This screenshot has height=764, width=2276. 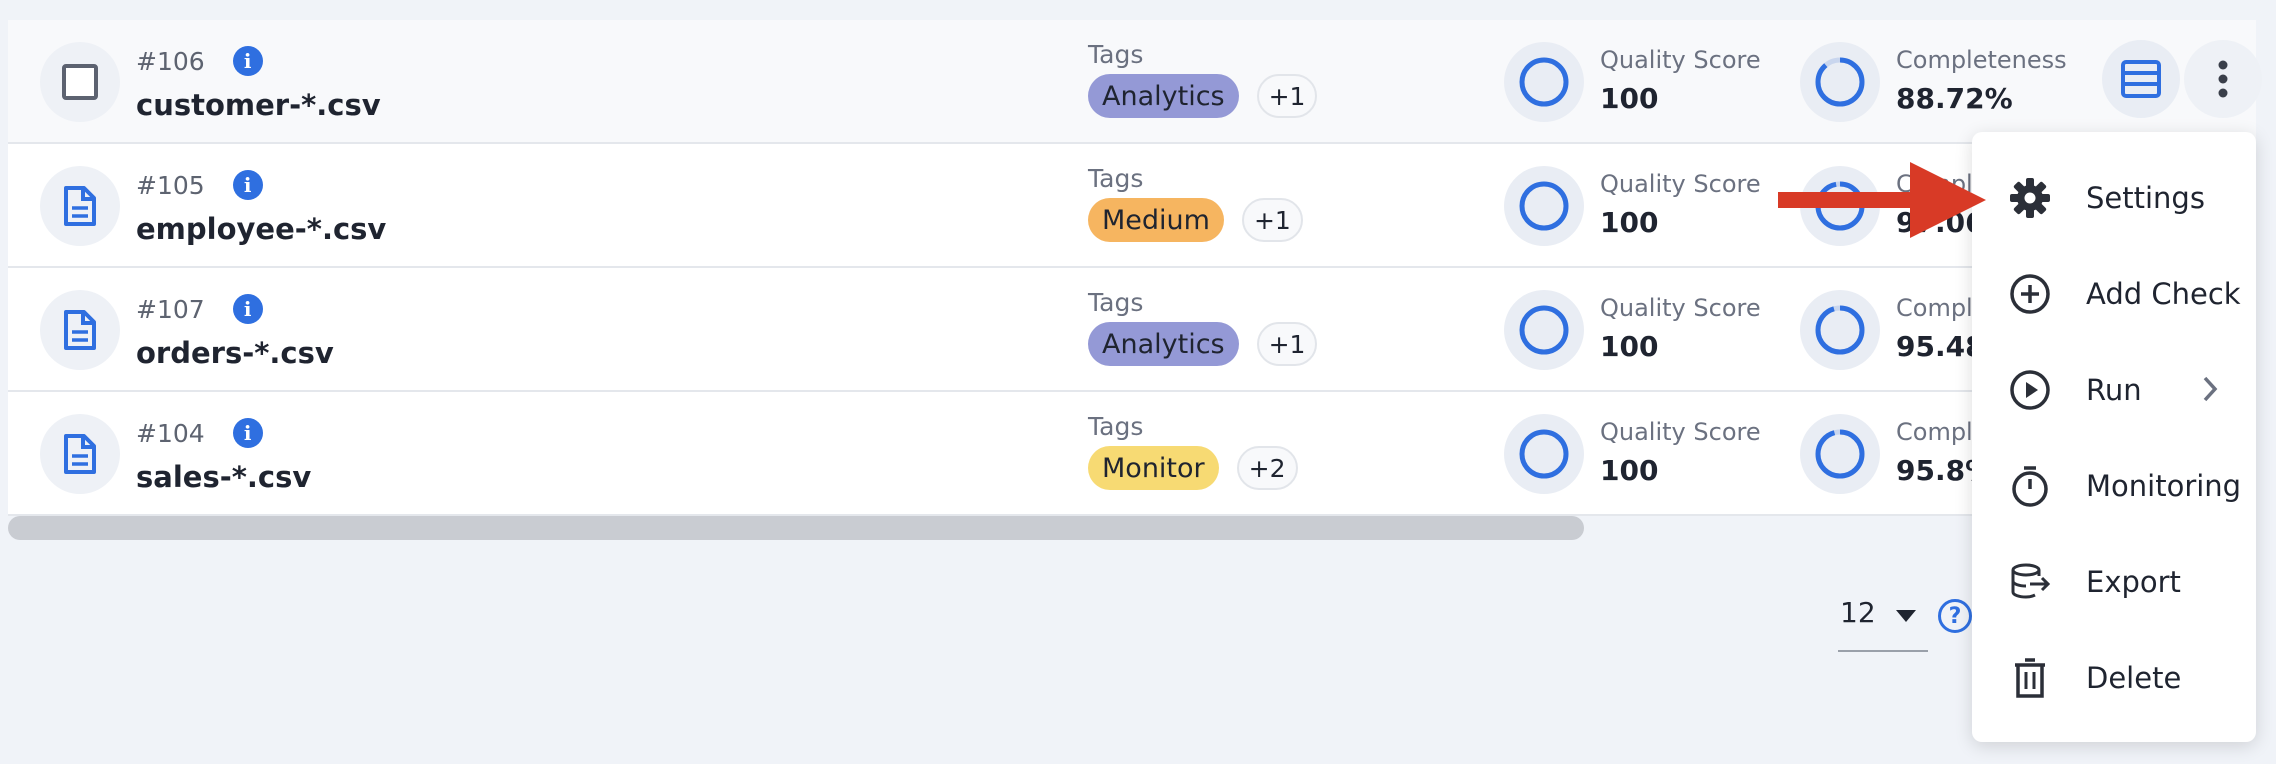 I want to click on container-name: orders-*.csv, so click(x=235, y=353).